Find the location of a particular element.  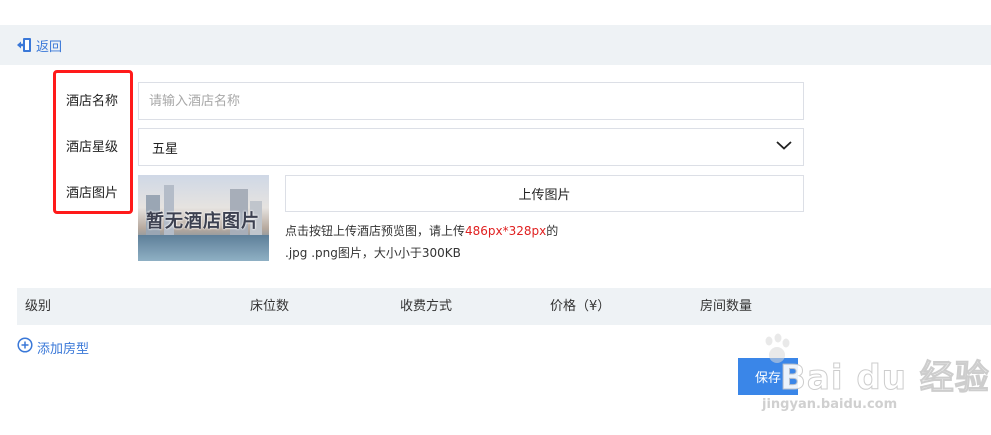

chevron-down-icon is located at coordinates (784, 147).